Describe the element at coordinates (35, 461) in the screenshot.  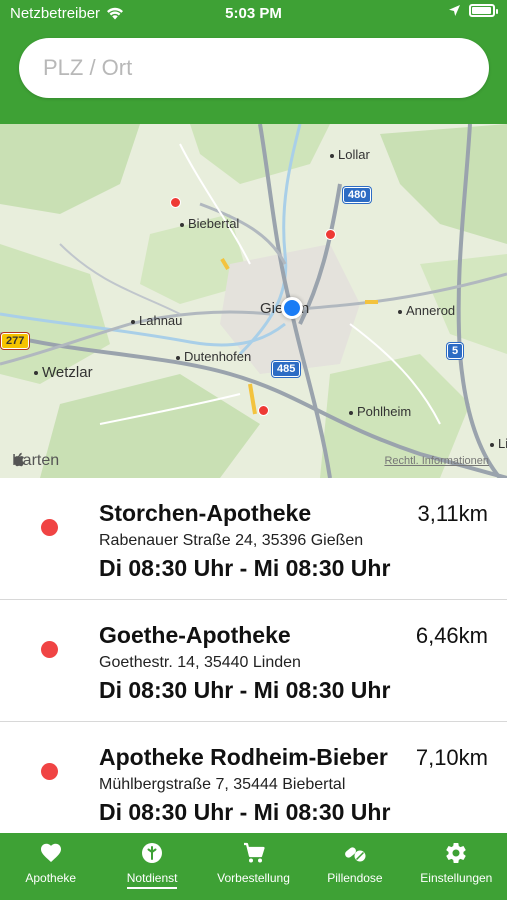
I see `map-brand: Karten` at that location.